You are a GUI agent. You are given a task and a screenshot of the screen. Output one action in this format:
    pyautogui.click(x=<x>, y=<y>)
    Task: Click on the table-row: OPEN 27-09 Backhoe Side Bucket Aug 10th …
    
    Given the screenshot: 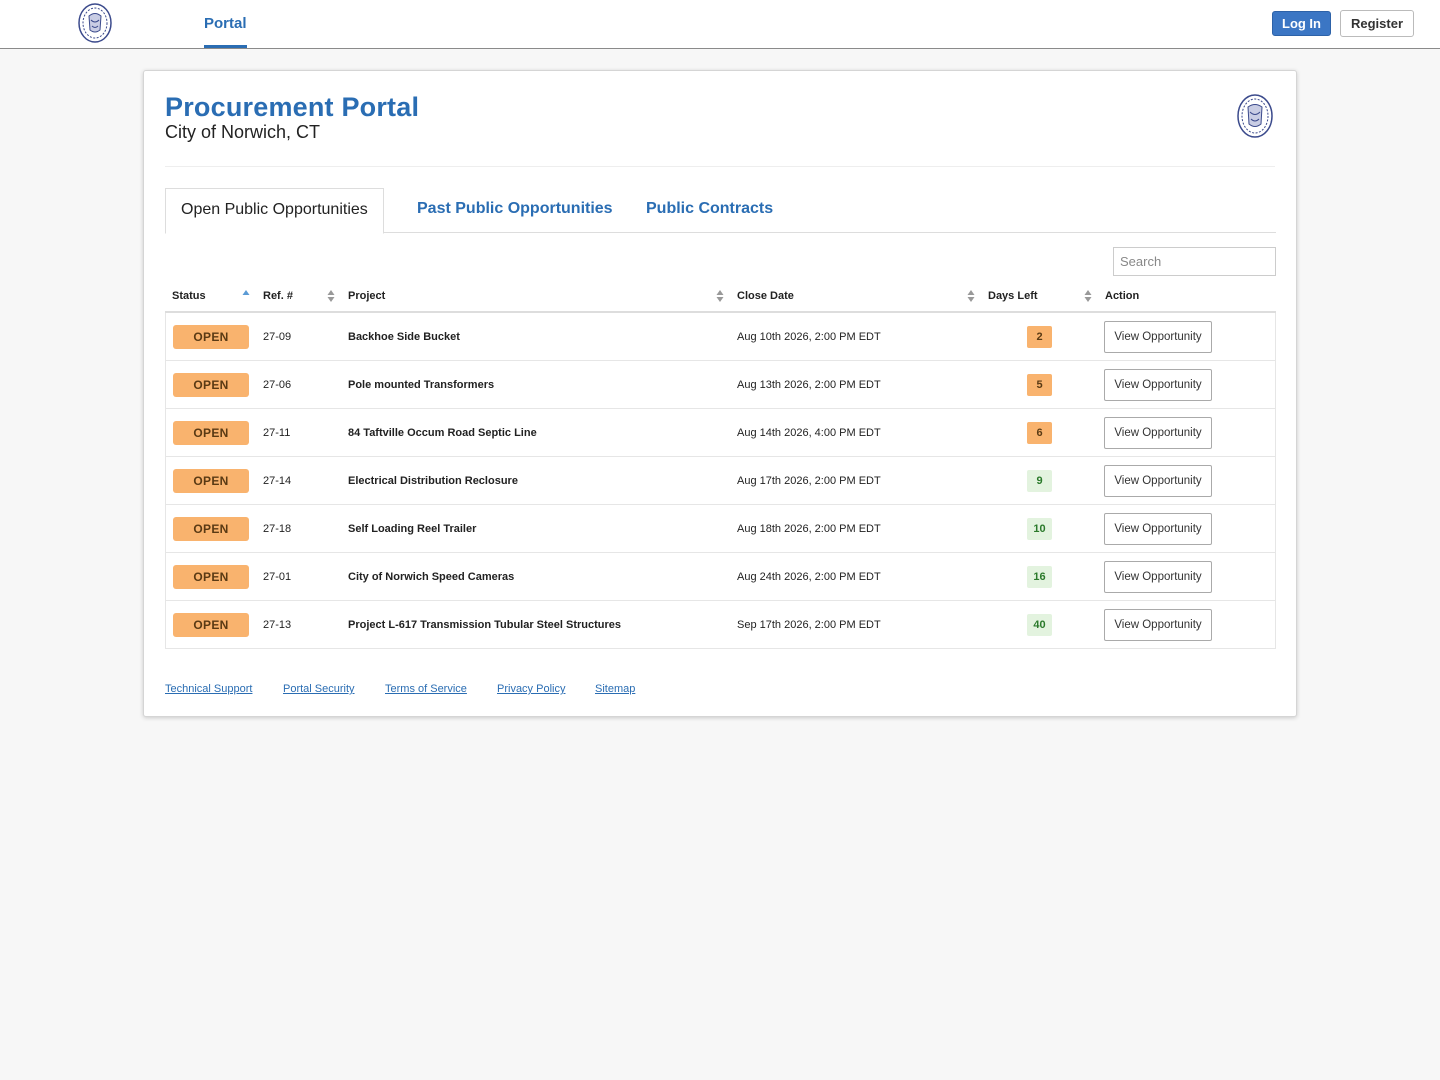 What is the action you would take?
    pyautogui.click(x=720, y=337)
    